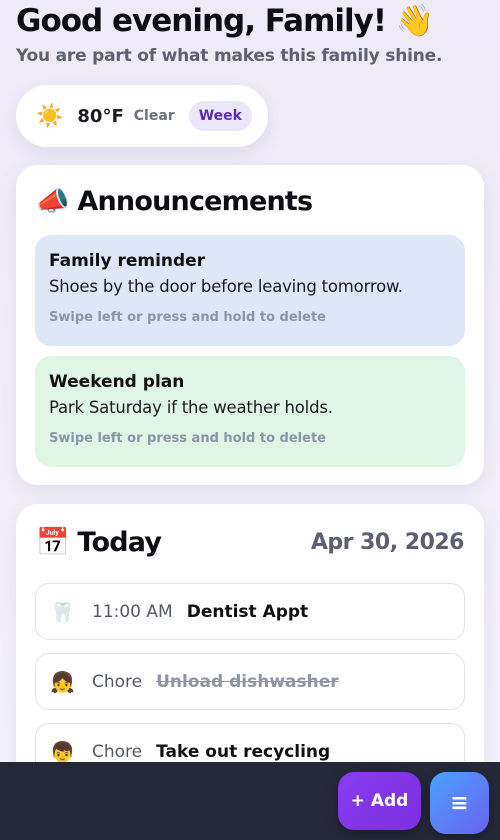  I want to click on announcement-title: Weekend plan, so click(117, 382).